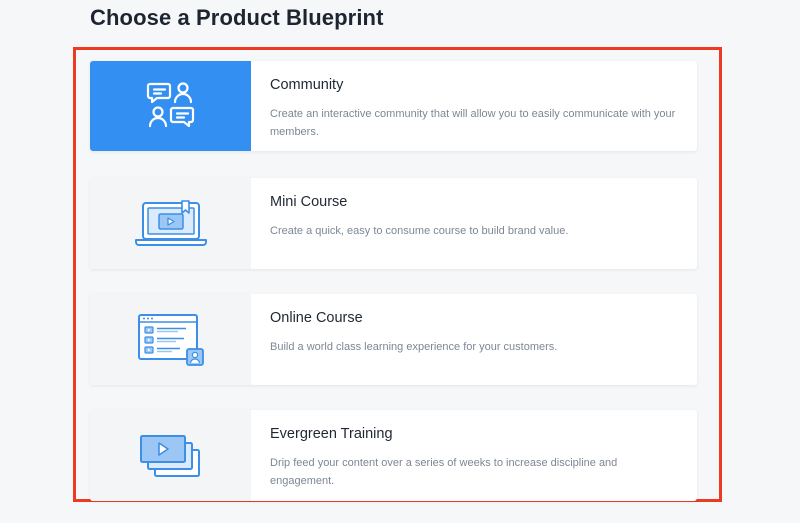 Image resolution: width=800 pixels, height=523 pixels. What do you see at coordinates (309, 202) in the screenshot?
I see `card-title: Mini Course` at bounding box center [309, 202].